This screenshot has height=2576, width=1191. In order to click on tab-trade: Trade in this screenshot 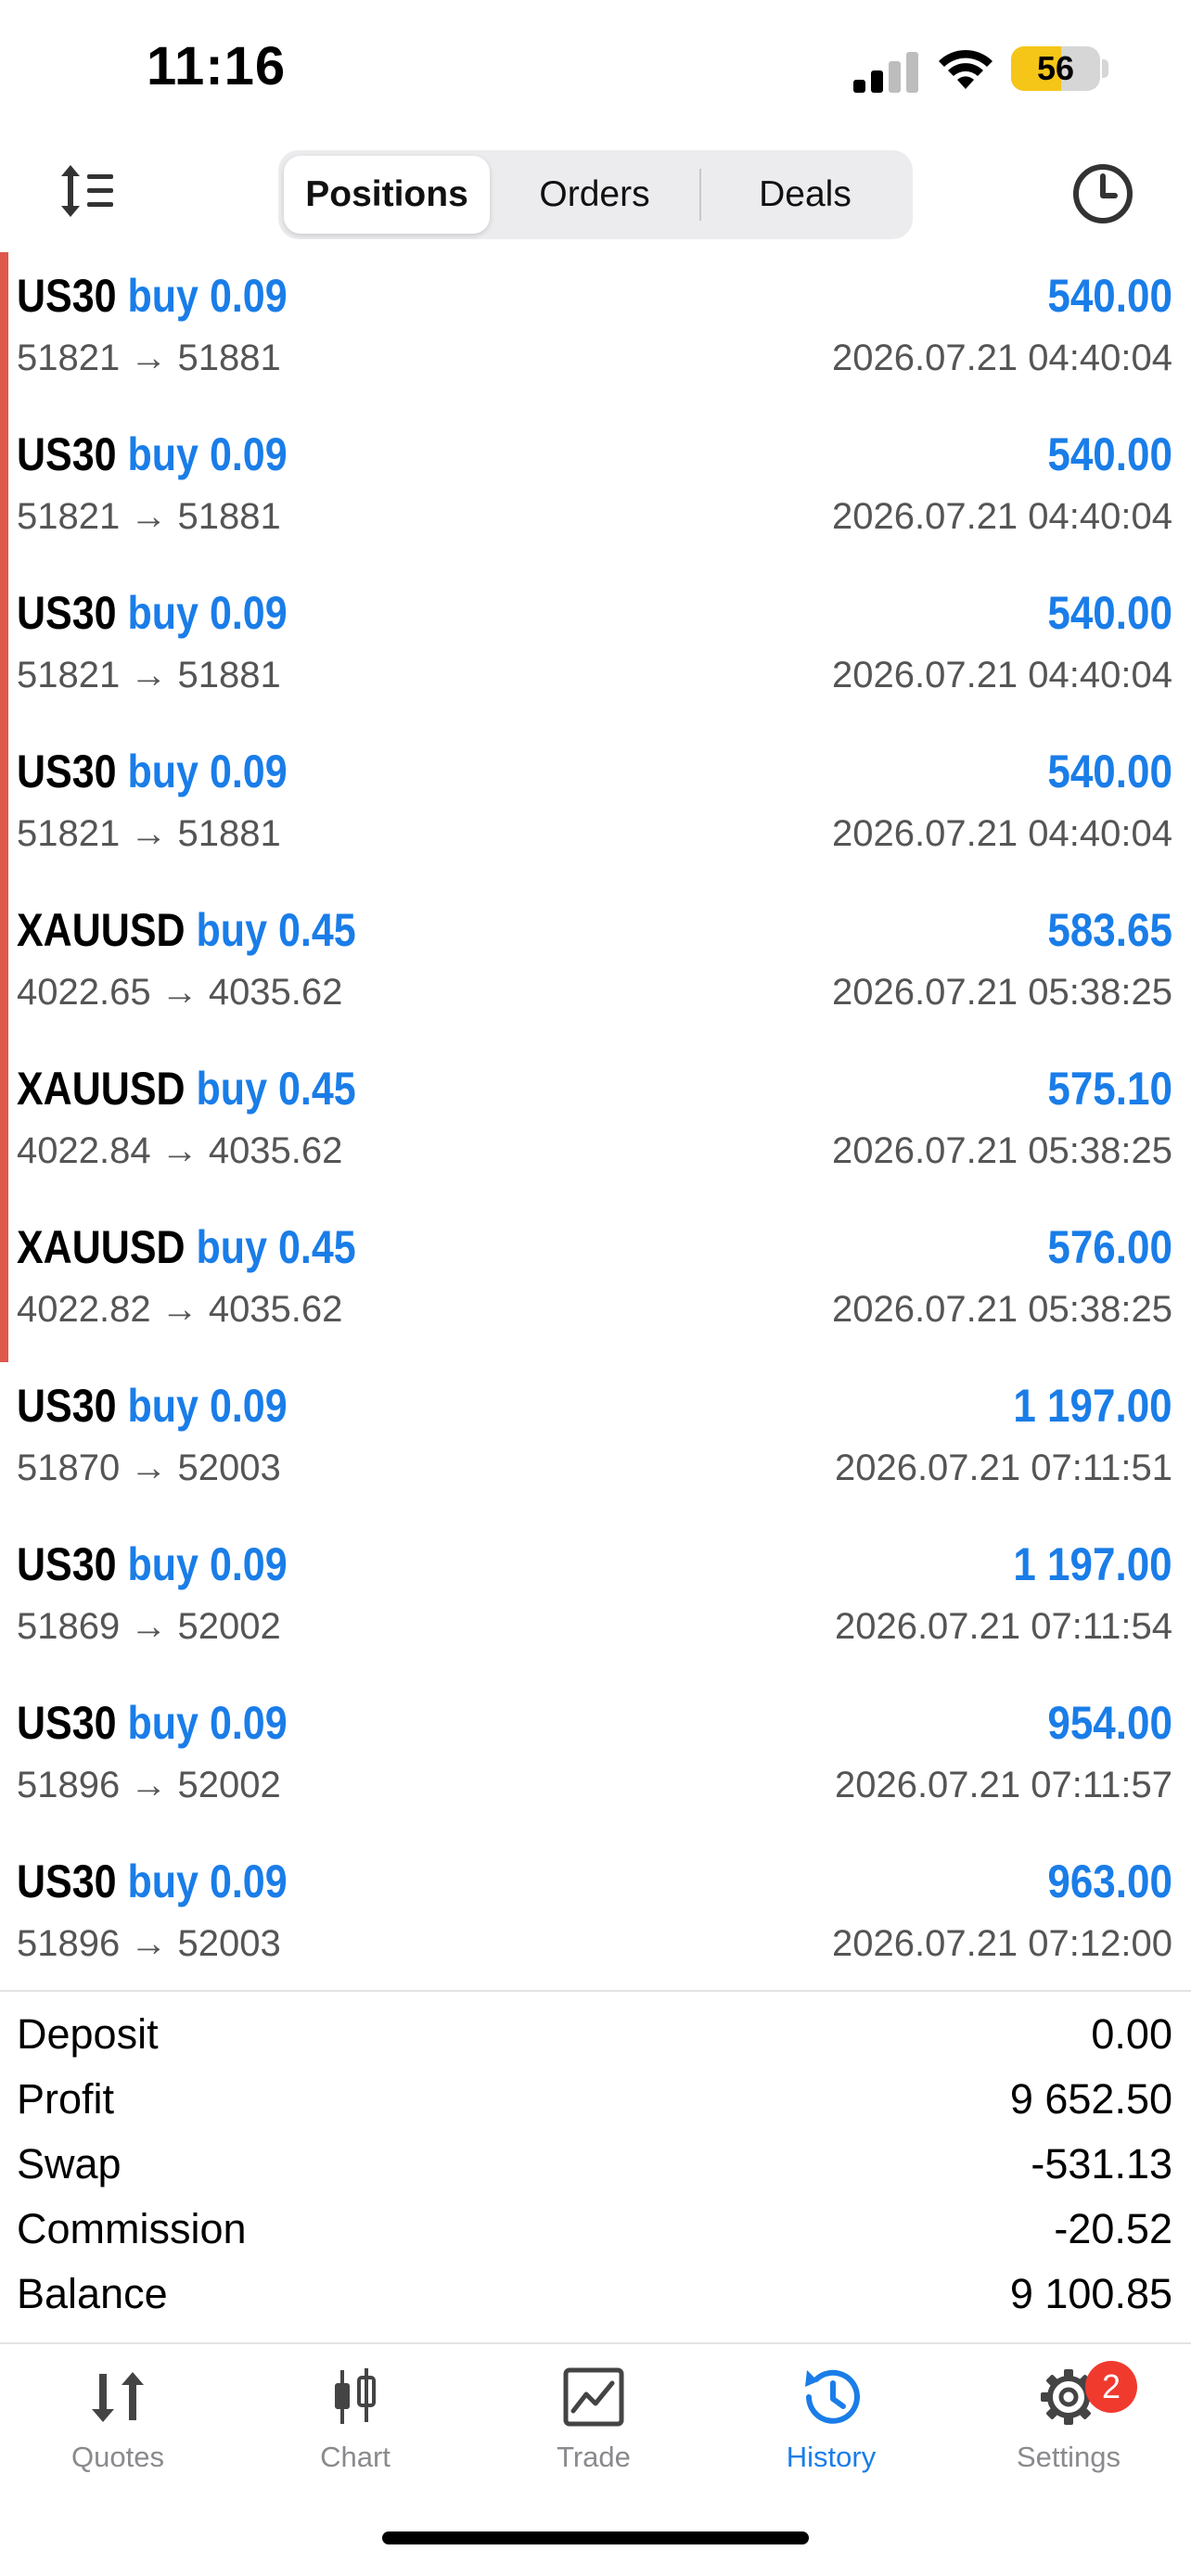, I will do `click(593, 2436)`.